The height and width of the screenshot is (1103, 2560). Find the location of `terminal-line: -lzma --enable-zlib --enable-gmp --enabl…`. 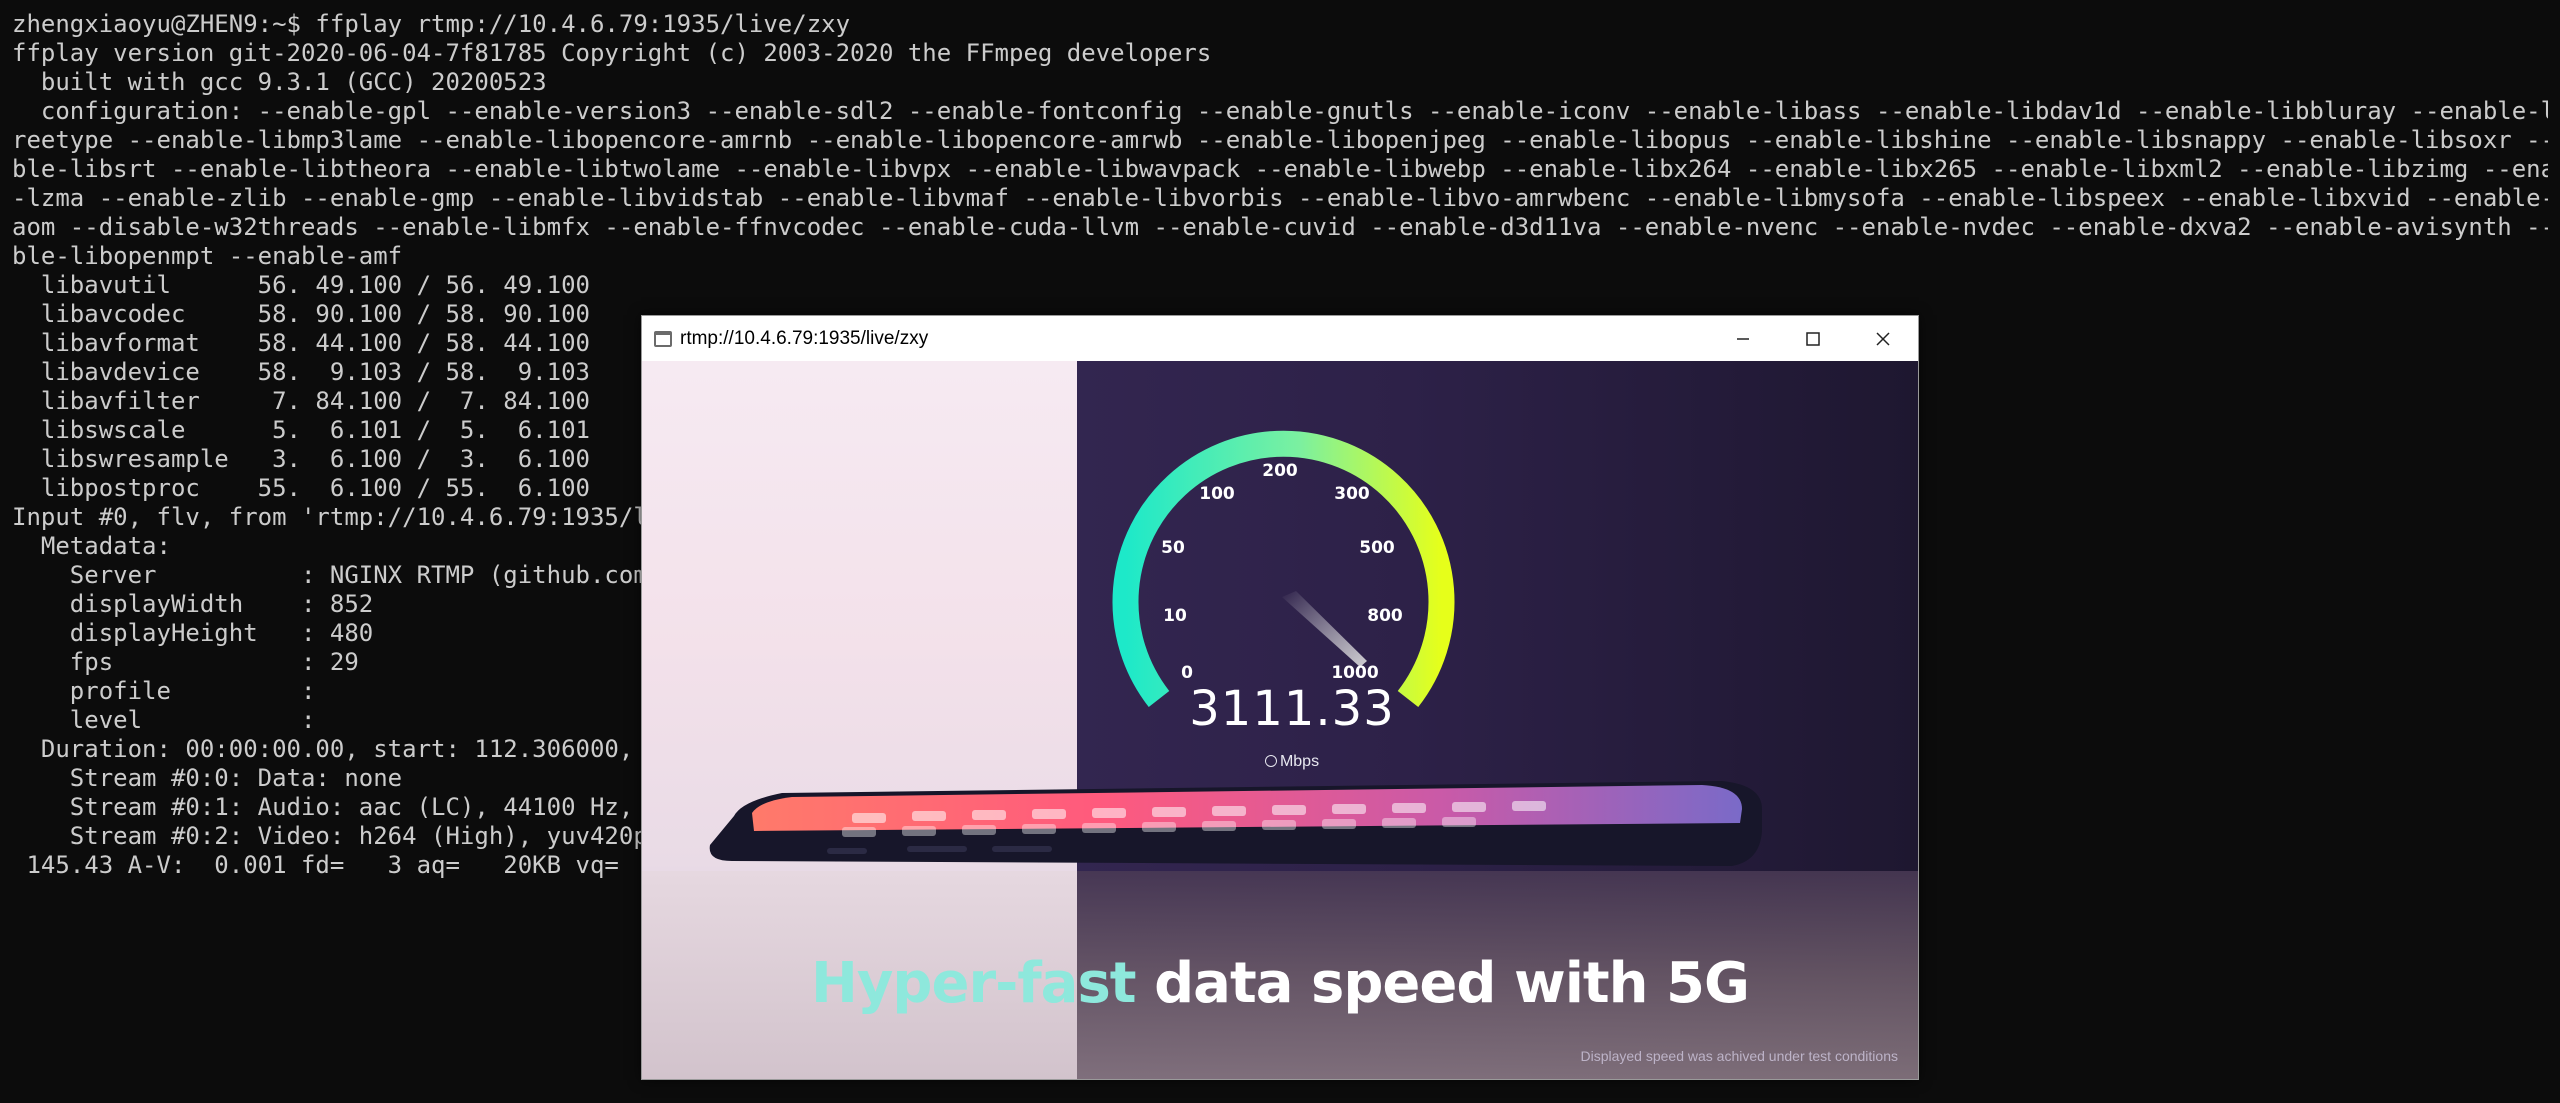

terminal-line: -lzma --enable-zlib --enable-gmp --enabl… is located at coordinates (1280, 198).